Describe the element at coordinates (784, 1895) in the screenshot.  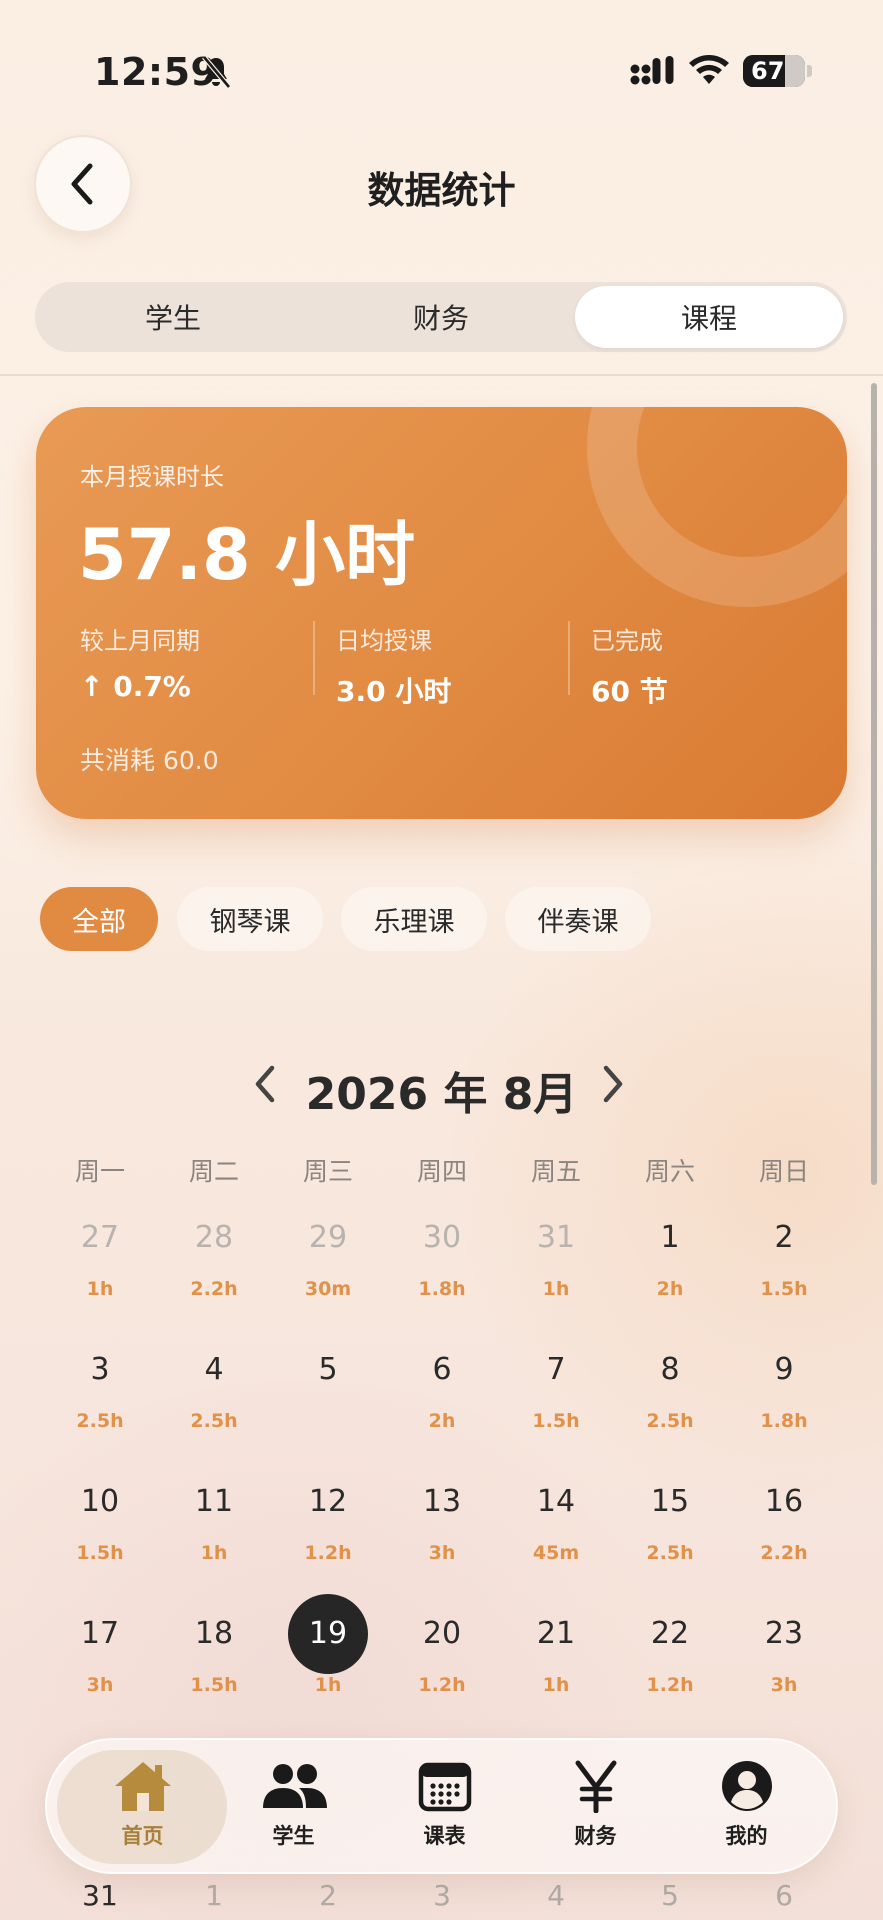
I see `calendar-day-partial: 6` at that location.